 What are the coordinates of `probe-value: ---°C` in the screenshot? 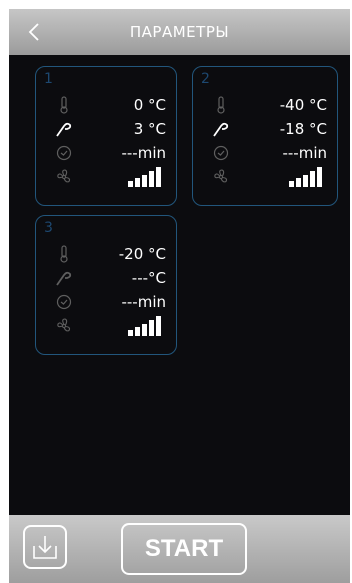 It's located at (148, 278).